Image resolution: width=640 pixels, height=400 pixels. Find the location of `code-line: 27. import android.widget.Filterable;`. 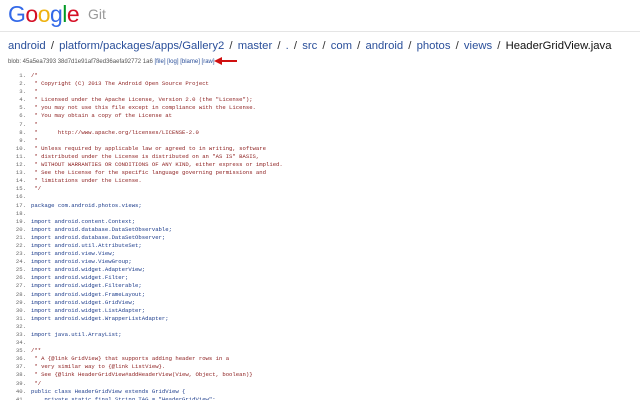

code-line: 27. import android.widget.Filterable; is located at coordinates (320, 286).